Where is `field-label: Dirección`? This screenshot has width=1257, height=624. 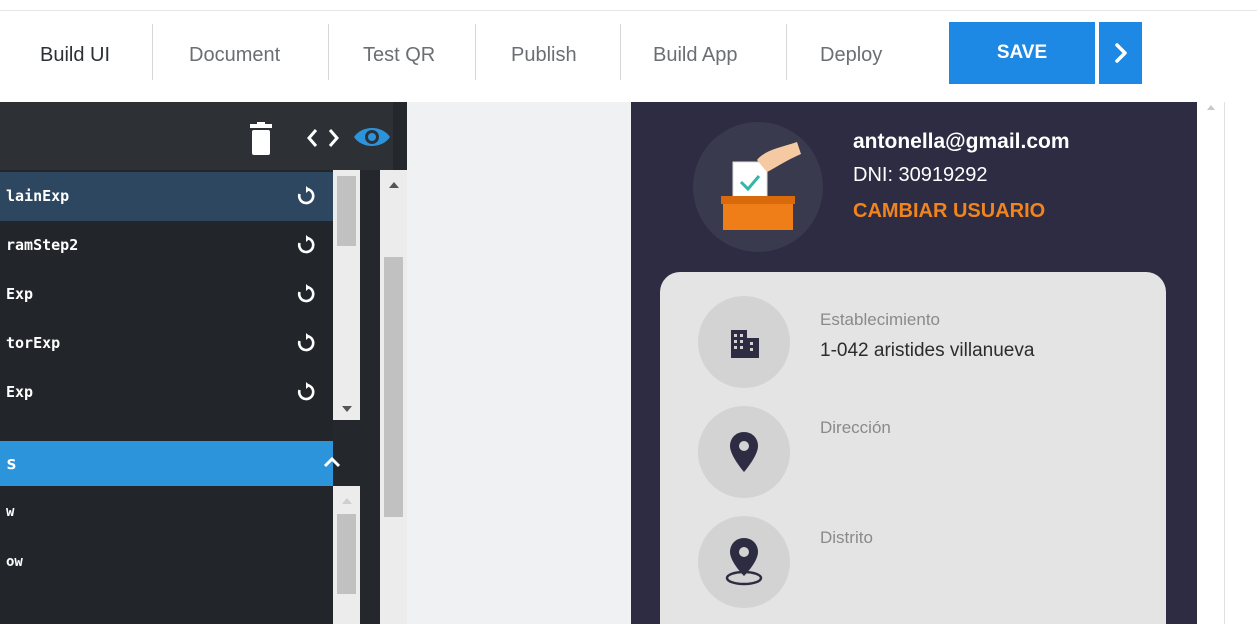 field-label: Dirección is located at coordinates (855, 427).